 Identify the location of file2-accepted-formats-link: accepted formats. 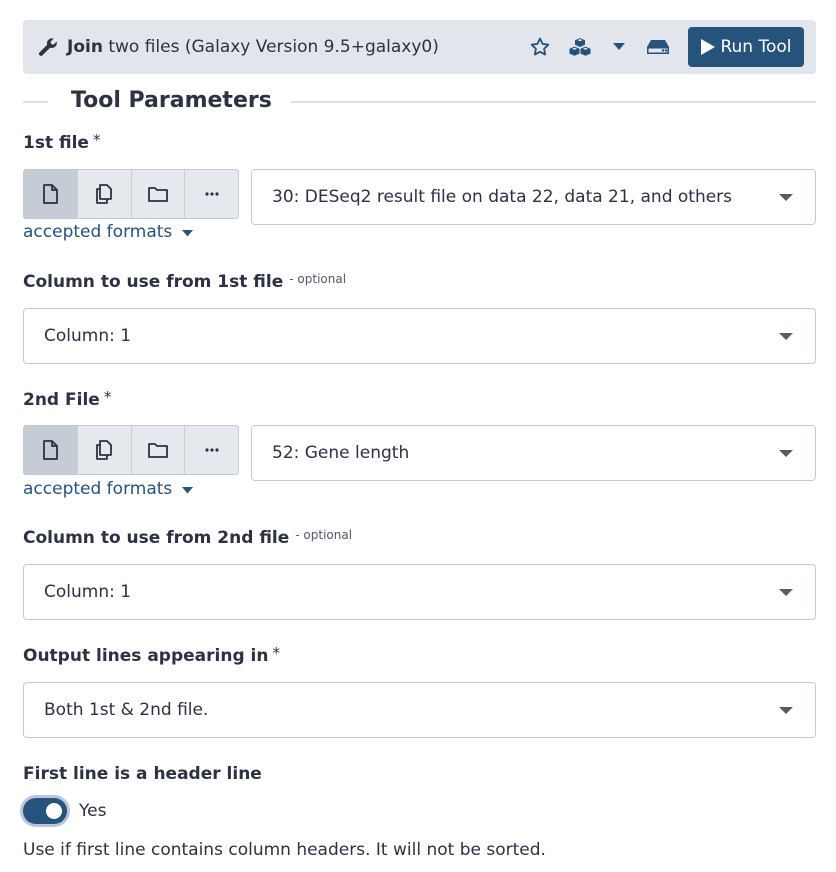
(108, 489).